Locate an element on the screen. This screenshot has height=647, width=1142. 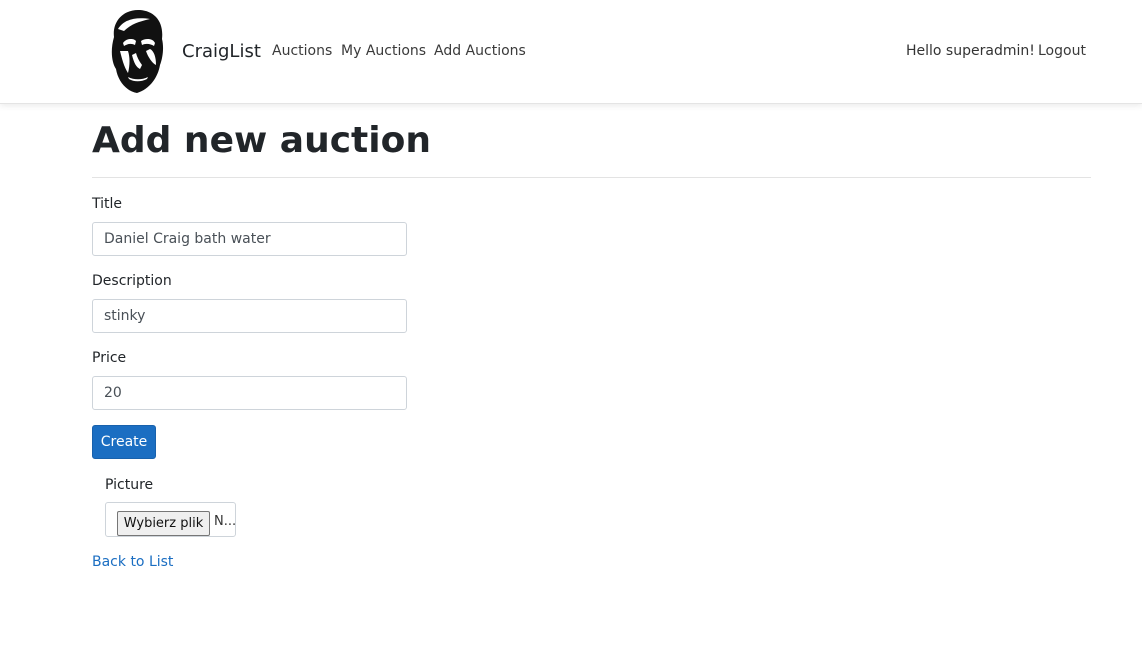
logo-icon is located at coordinates (137, 50).